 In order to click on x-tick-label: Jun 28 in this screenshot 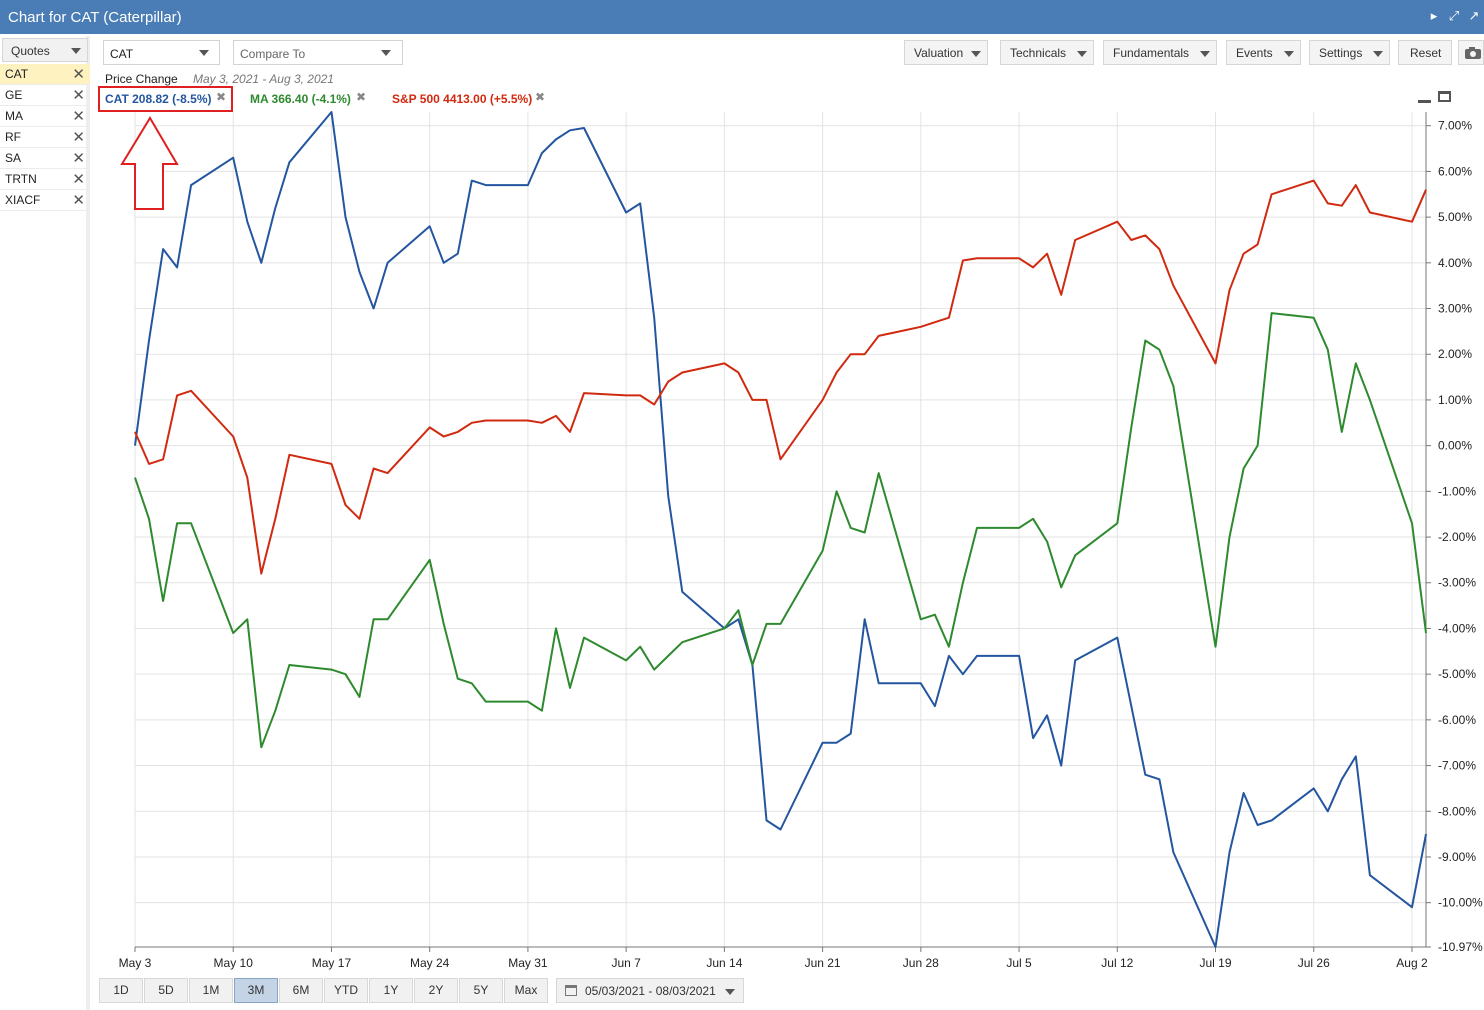, I will do `click(921, 963)`.